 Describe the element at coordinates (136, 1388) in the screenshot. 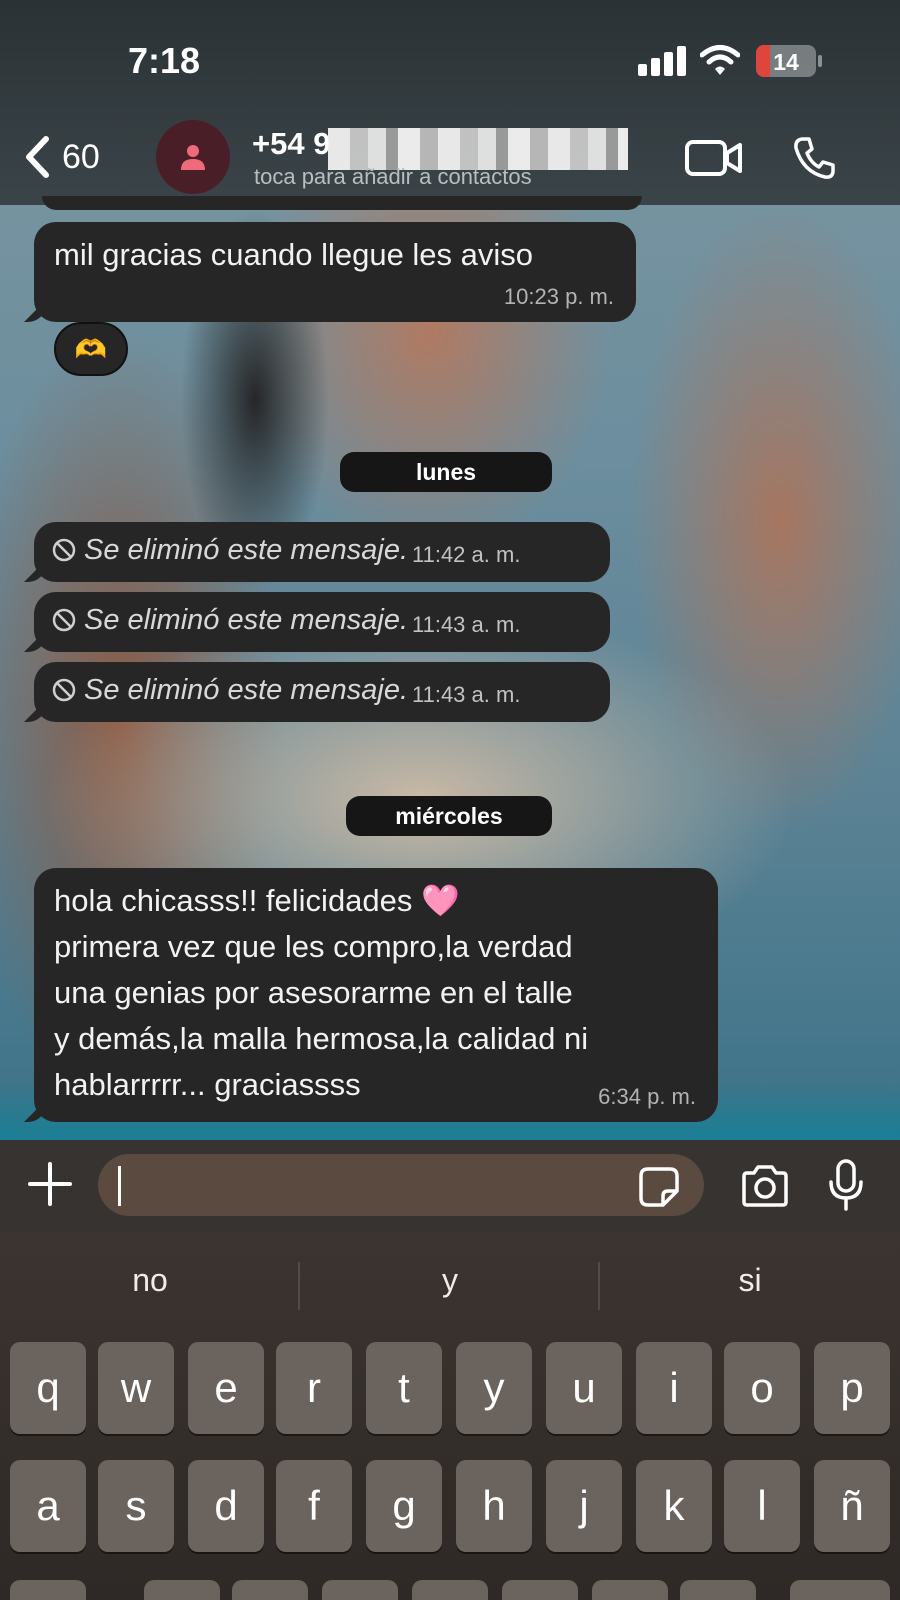

I see `key-w: w` at that location.